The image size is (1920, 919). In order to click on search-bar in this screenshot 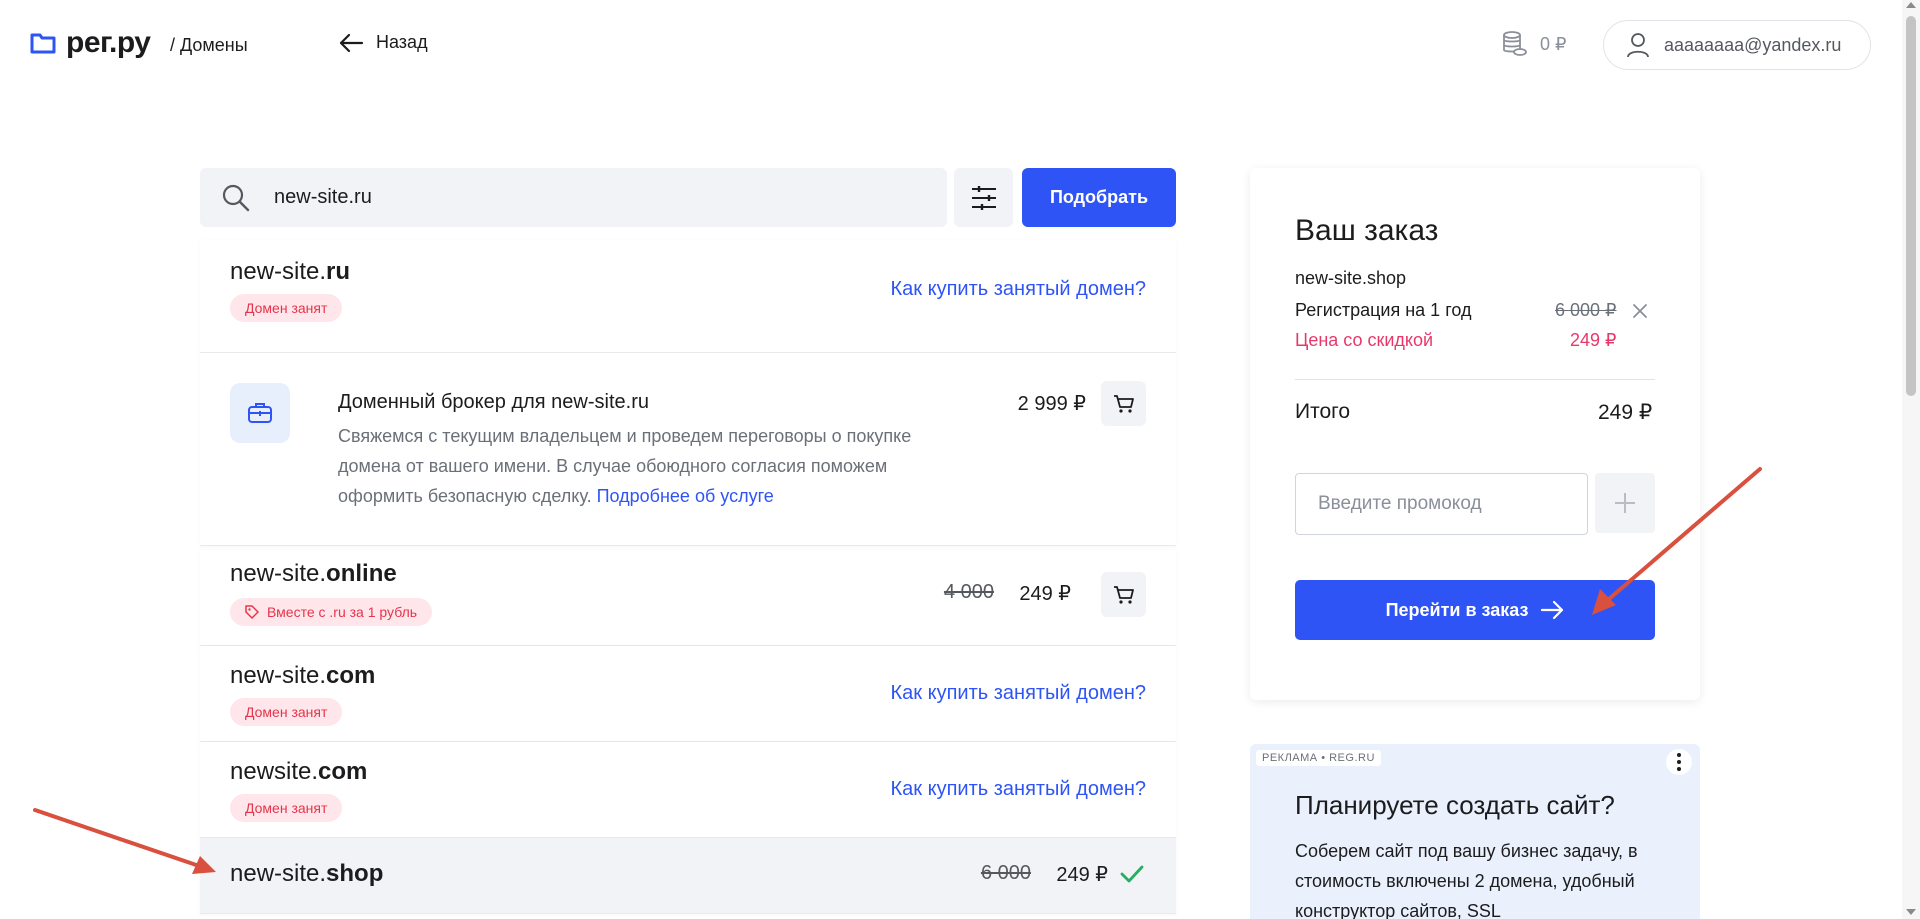, I will do `click(573, 197)`.